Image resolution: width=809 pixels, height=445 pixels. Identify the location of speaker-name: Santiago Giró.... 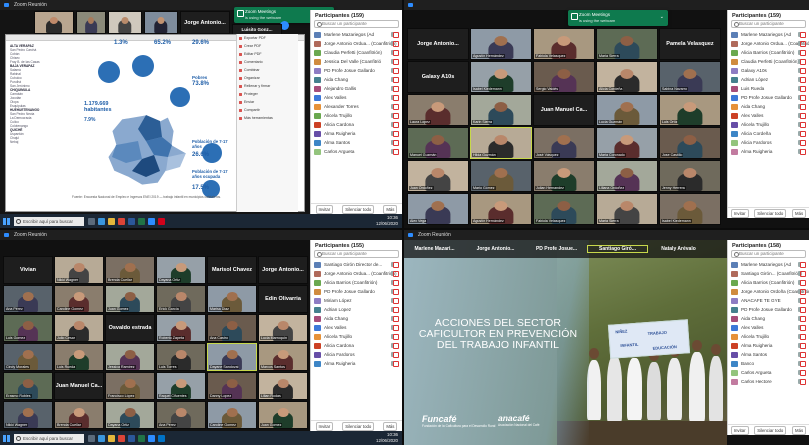
(617, 249).